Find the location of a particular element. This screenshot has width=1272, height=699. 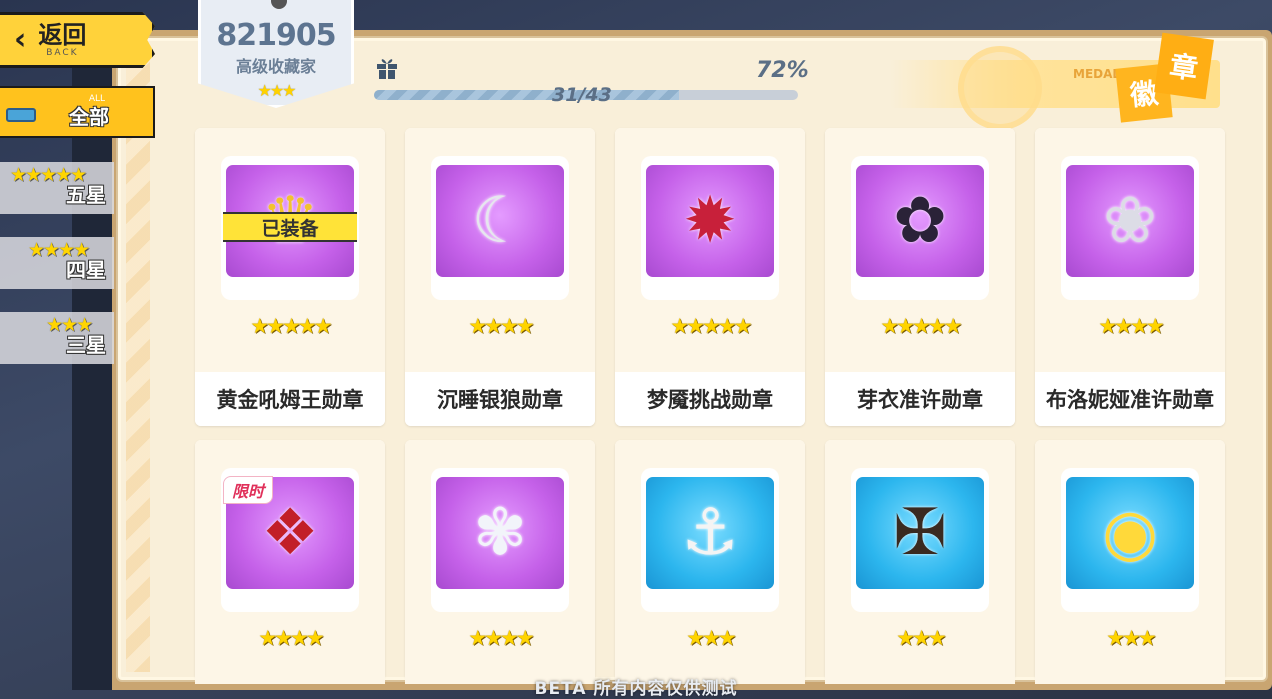

mei-permit-medal-icon: ✿ is located at coordinates (920, 221).